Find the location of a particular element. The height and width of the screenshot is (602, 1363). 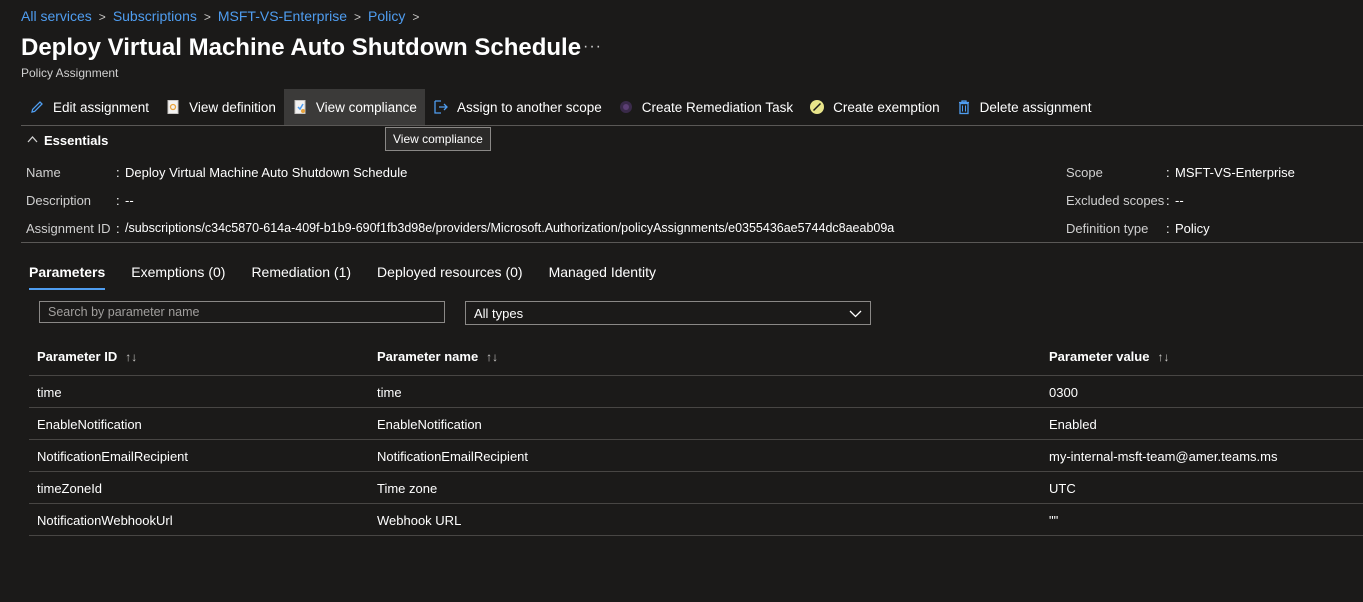

excluded-scopes-label: Excluded scopes is located at coordinates (1115, 200).